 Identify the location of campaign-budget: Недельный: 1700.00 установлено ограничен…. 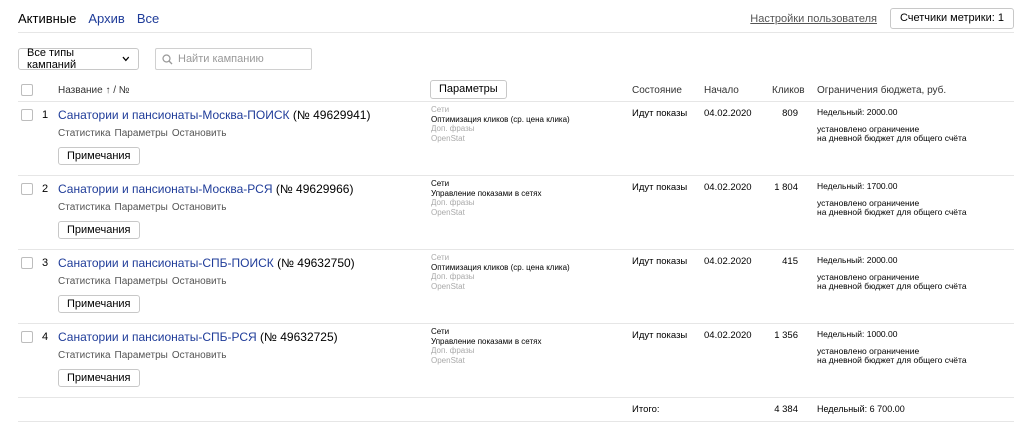
(892, 199).